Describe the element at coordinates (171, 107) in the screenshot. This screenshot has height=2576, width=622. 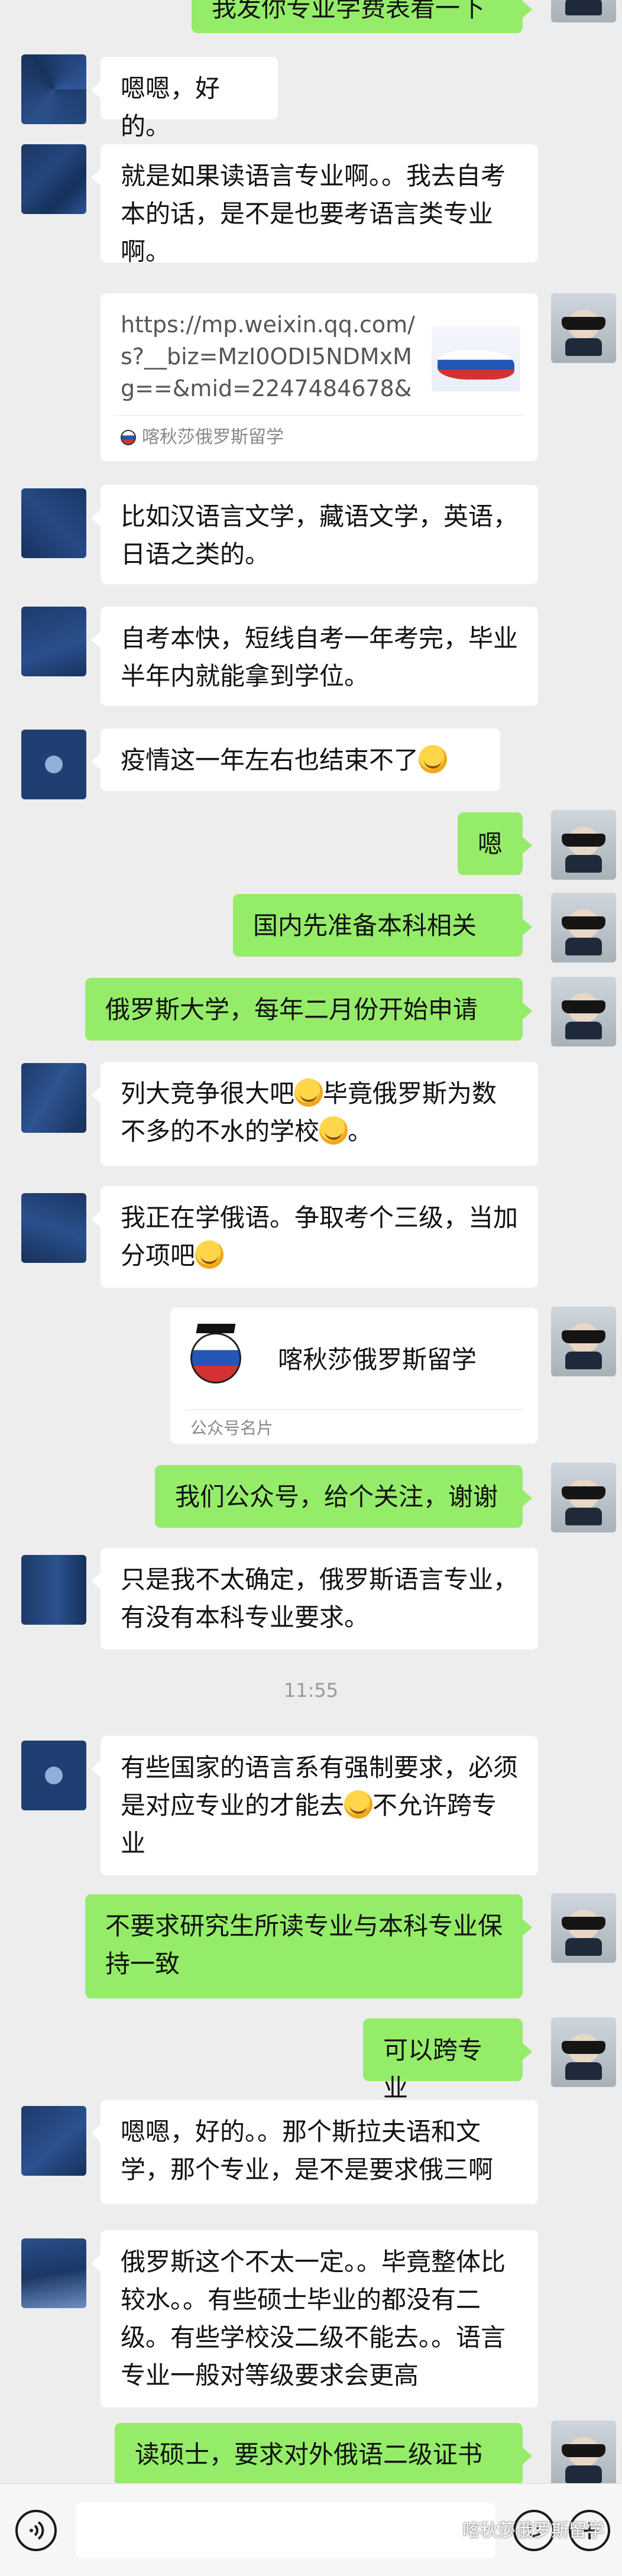
I see `message-text: 嗯嗯，好的。` at that location.